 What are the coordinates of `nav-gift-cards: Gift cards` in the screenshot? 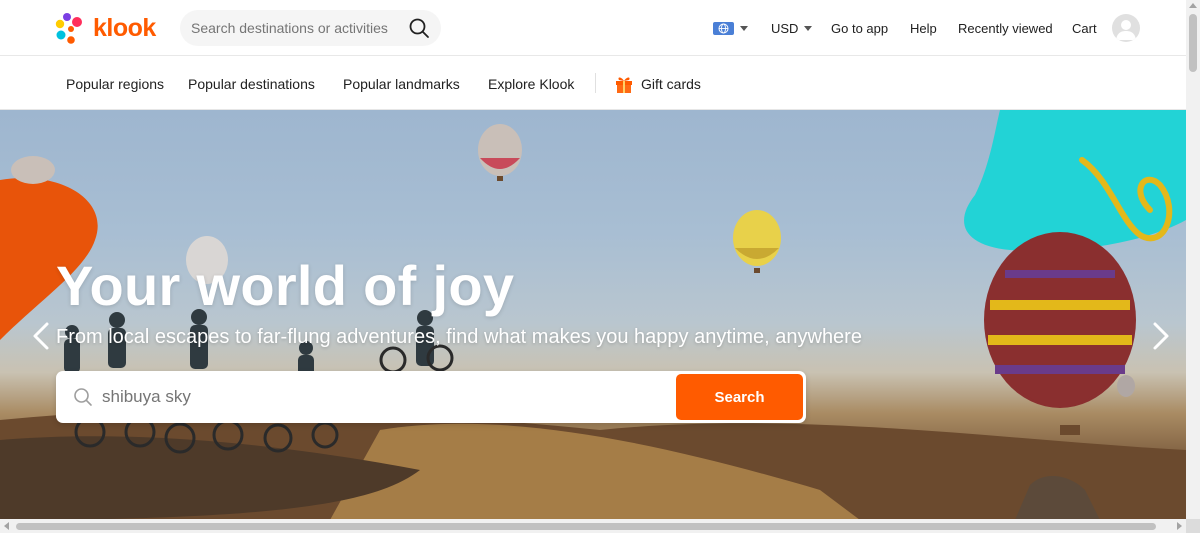 It's located at (657, 83).